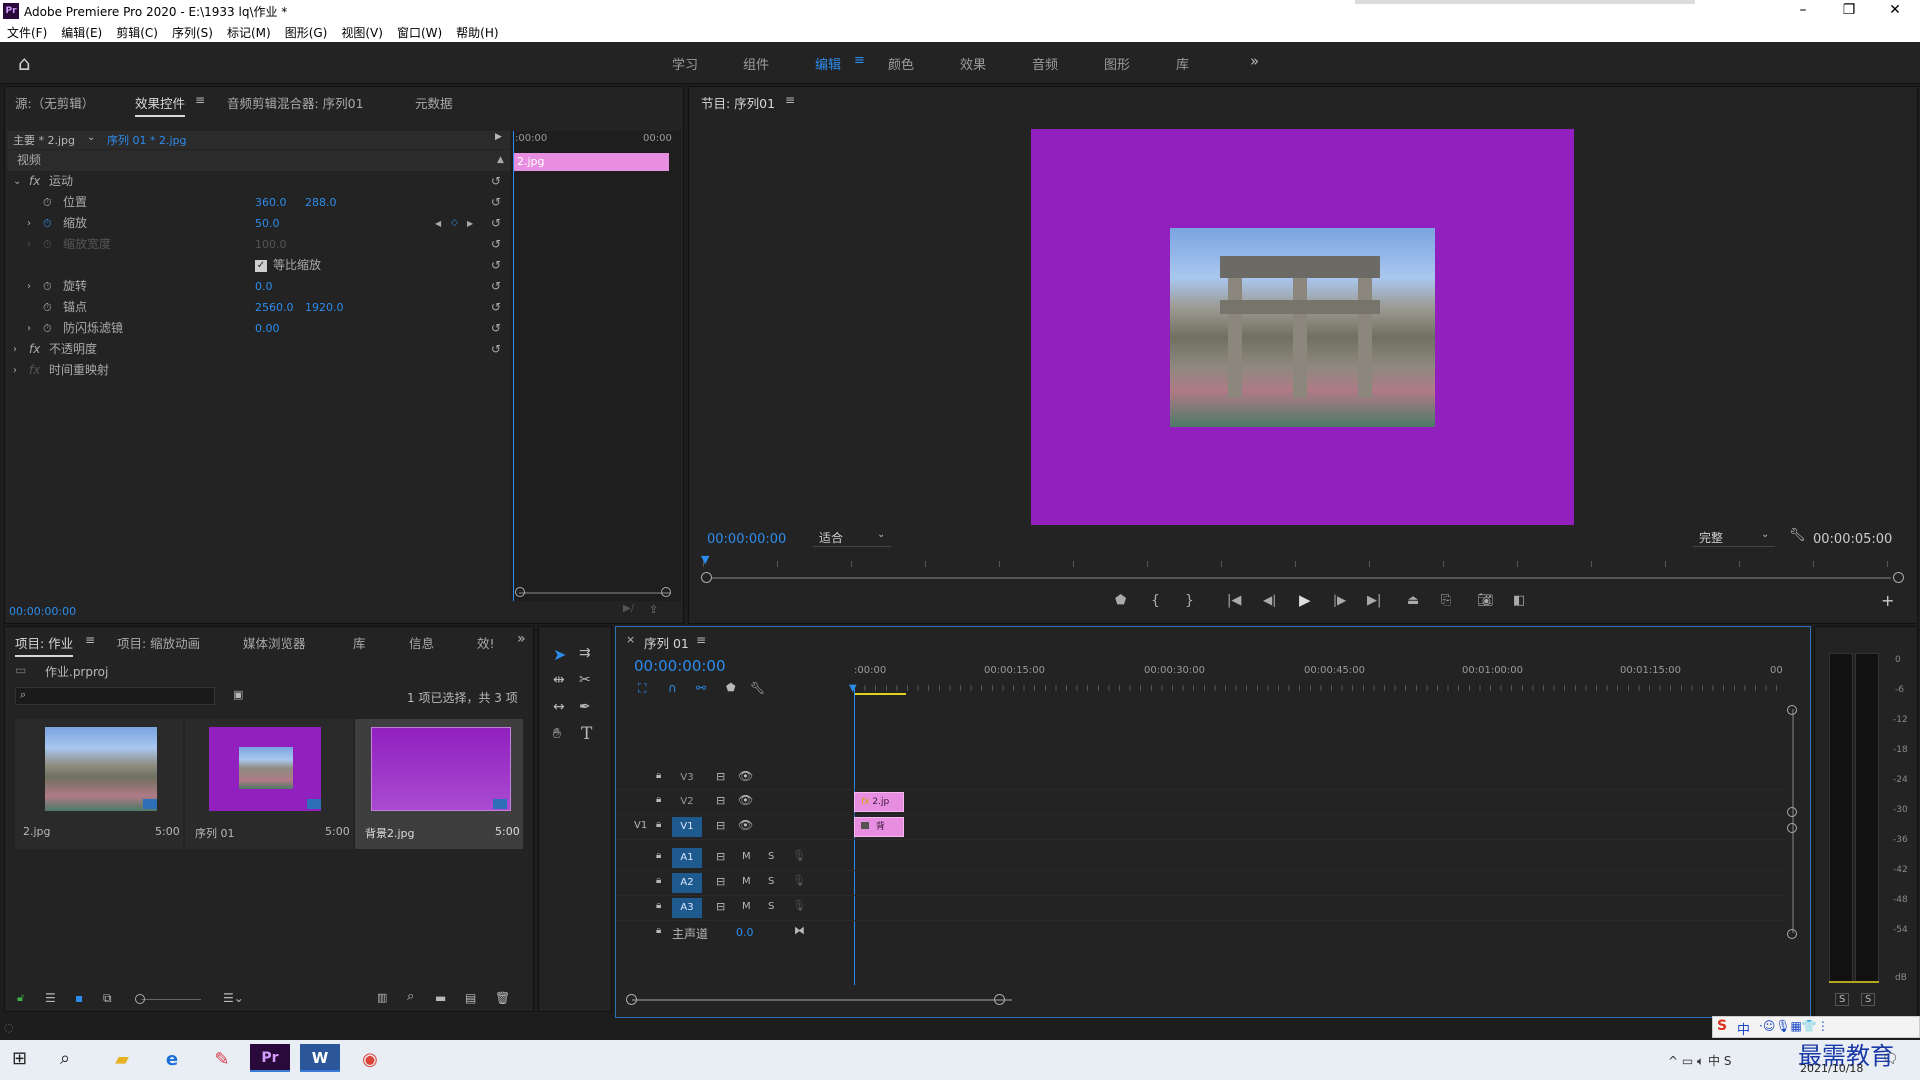 The image size is (1920, 1080). I want to click on workspace-audio: 音频, so click(1045, 63).